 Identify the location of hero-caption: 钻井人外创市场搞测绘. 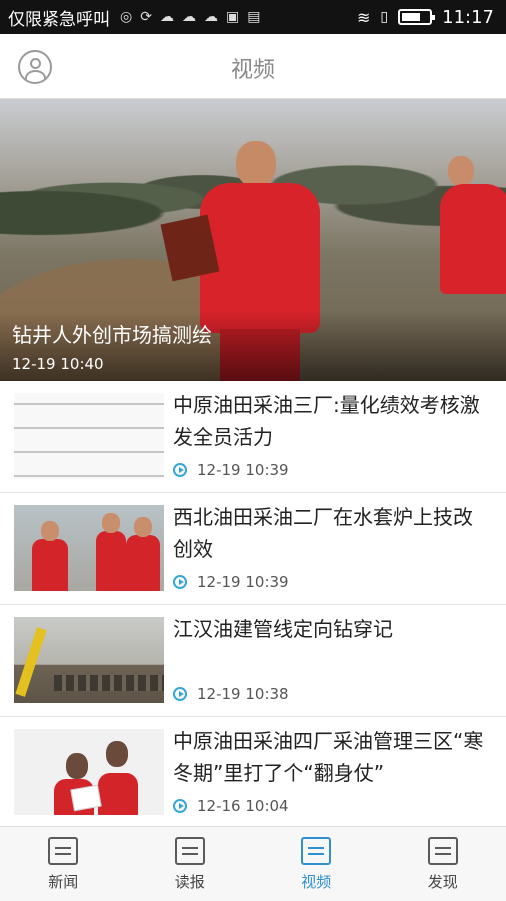
(112, 333).